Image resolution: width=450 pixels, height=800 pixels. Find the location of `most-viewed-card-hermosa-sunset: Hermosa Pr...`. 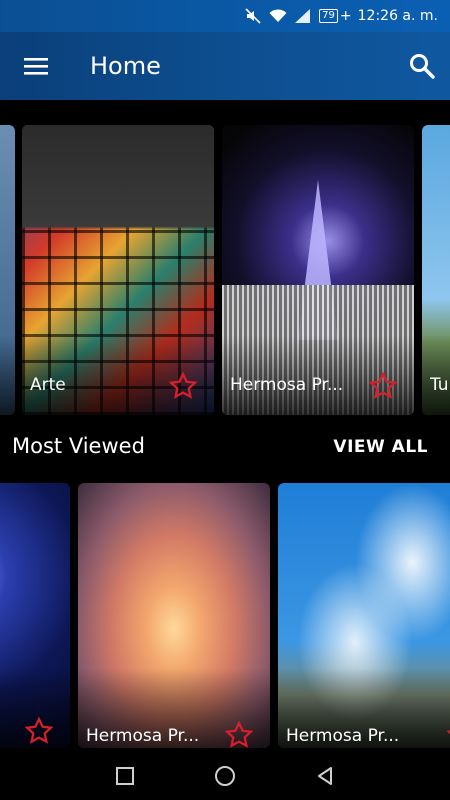

most-viewed-card-hermosa-sunset: Hermosa Pr... is located at coordinates (174, 615).